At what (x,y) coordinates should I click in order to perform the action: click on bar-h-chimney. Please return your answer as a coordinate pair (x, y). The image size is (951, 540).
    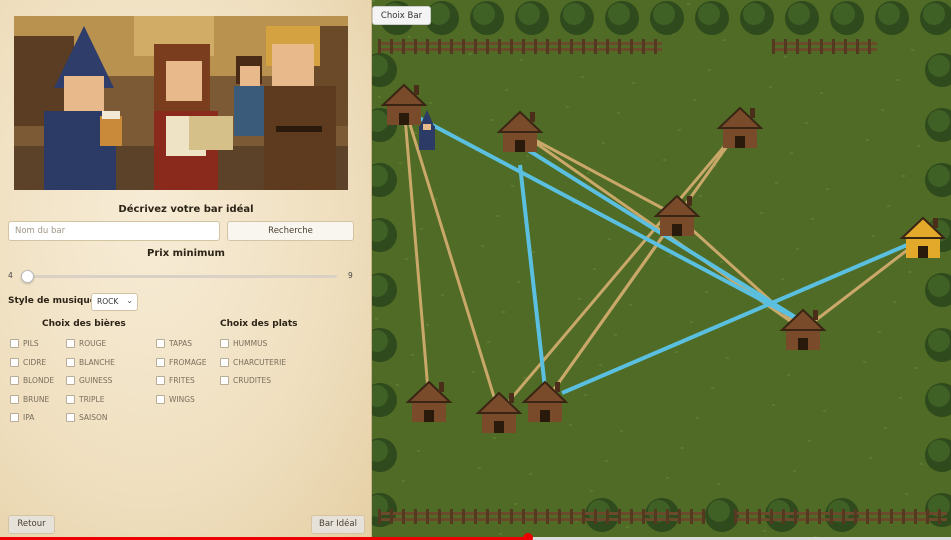
    Looking at the image, I should click on (557, 387).